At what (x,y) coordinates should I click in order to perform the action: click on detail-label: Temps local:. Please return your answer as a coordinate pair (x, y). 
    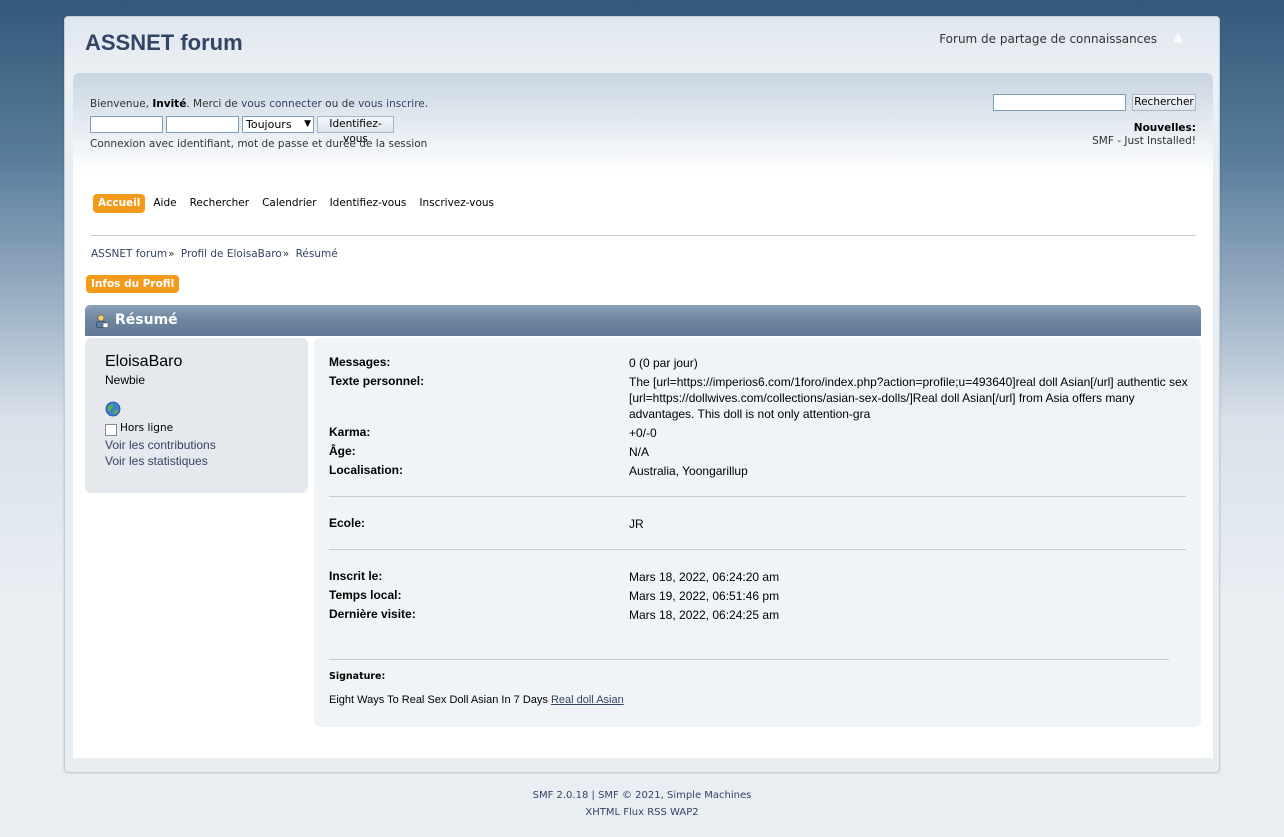
    Looking at the image, I should click on (365, 595).